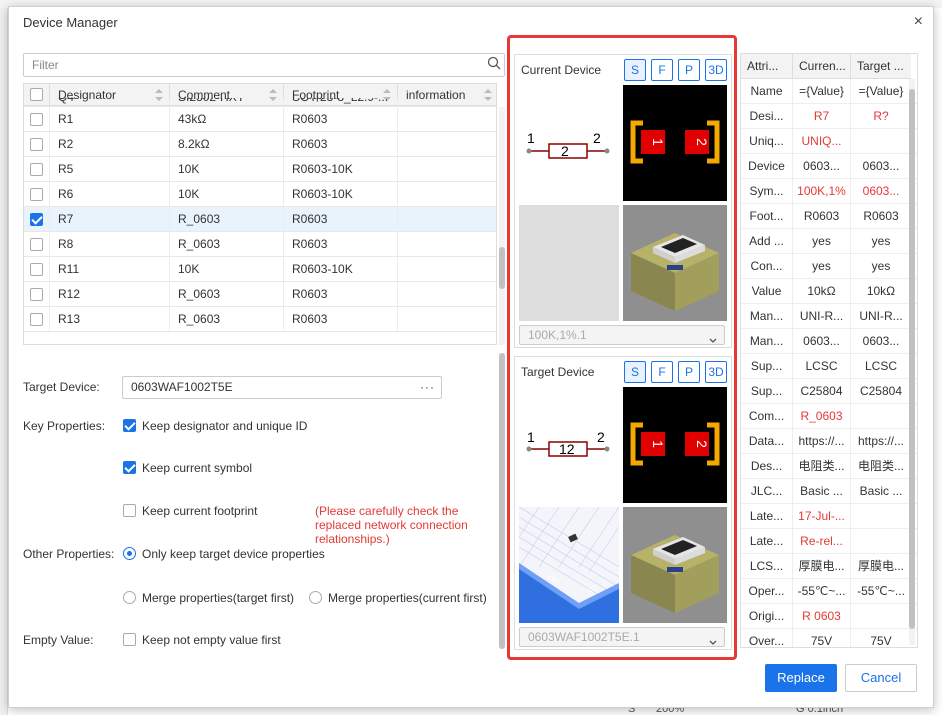 The height and width of the screenshot is (715, 942). I want to click on target-device-field: 0603WAF1002T5E ···, so click(282, 387).